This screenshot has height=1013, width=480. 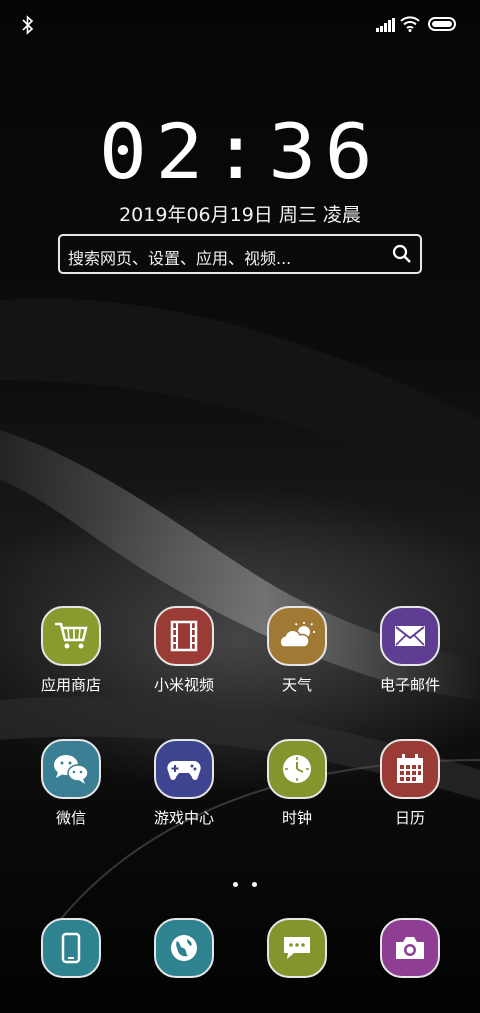 What do you see at coordinates (245, 881) in the screenshot?
I see `page-indicator` at bounding box center [245, 881].